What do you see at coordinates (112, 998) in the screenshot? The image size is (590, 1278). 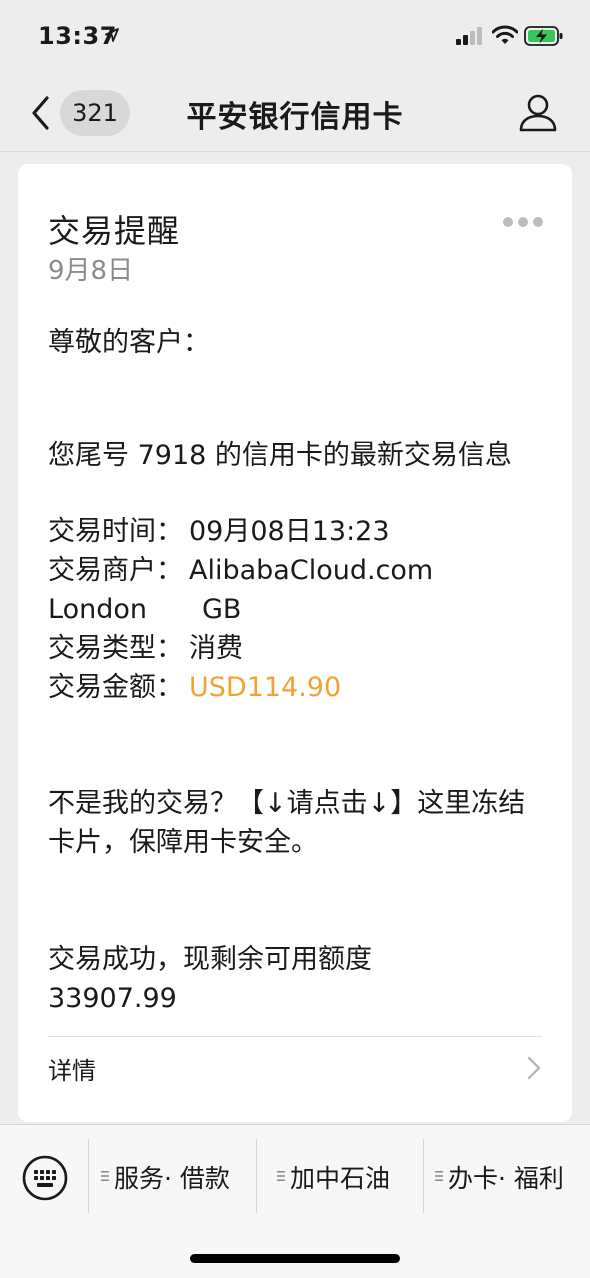 I see `available-credit-value: 33907.99` at bounding box center [112, 998].